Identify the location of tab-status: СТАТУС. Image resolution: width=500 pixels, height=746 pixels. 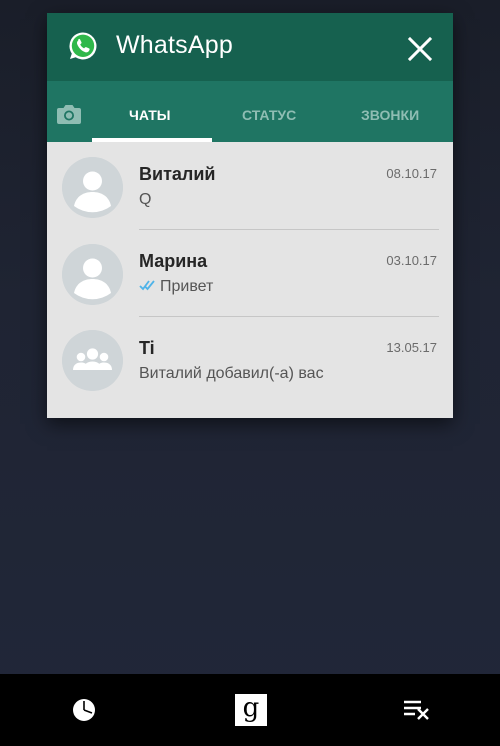
(269, 115).